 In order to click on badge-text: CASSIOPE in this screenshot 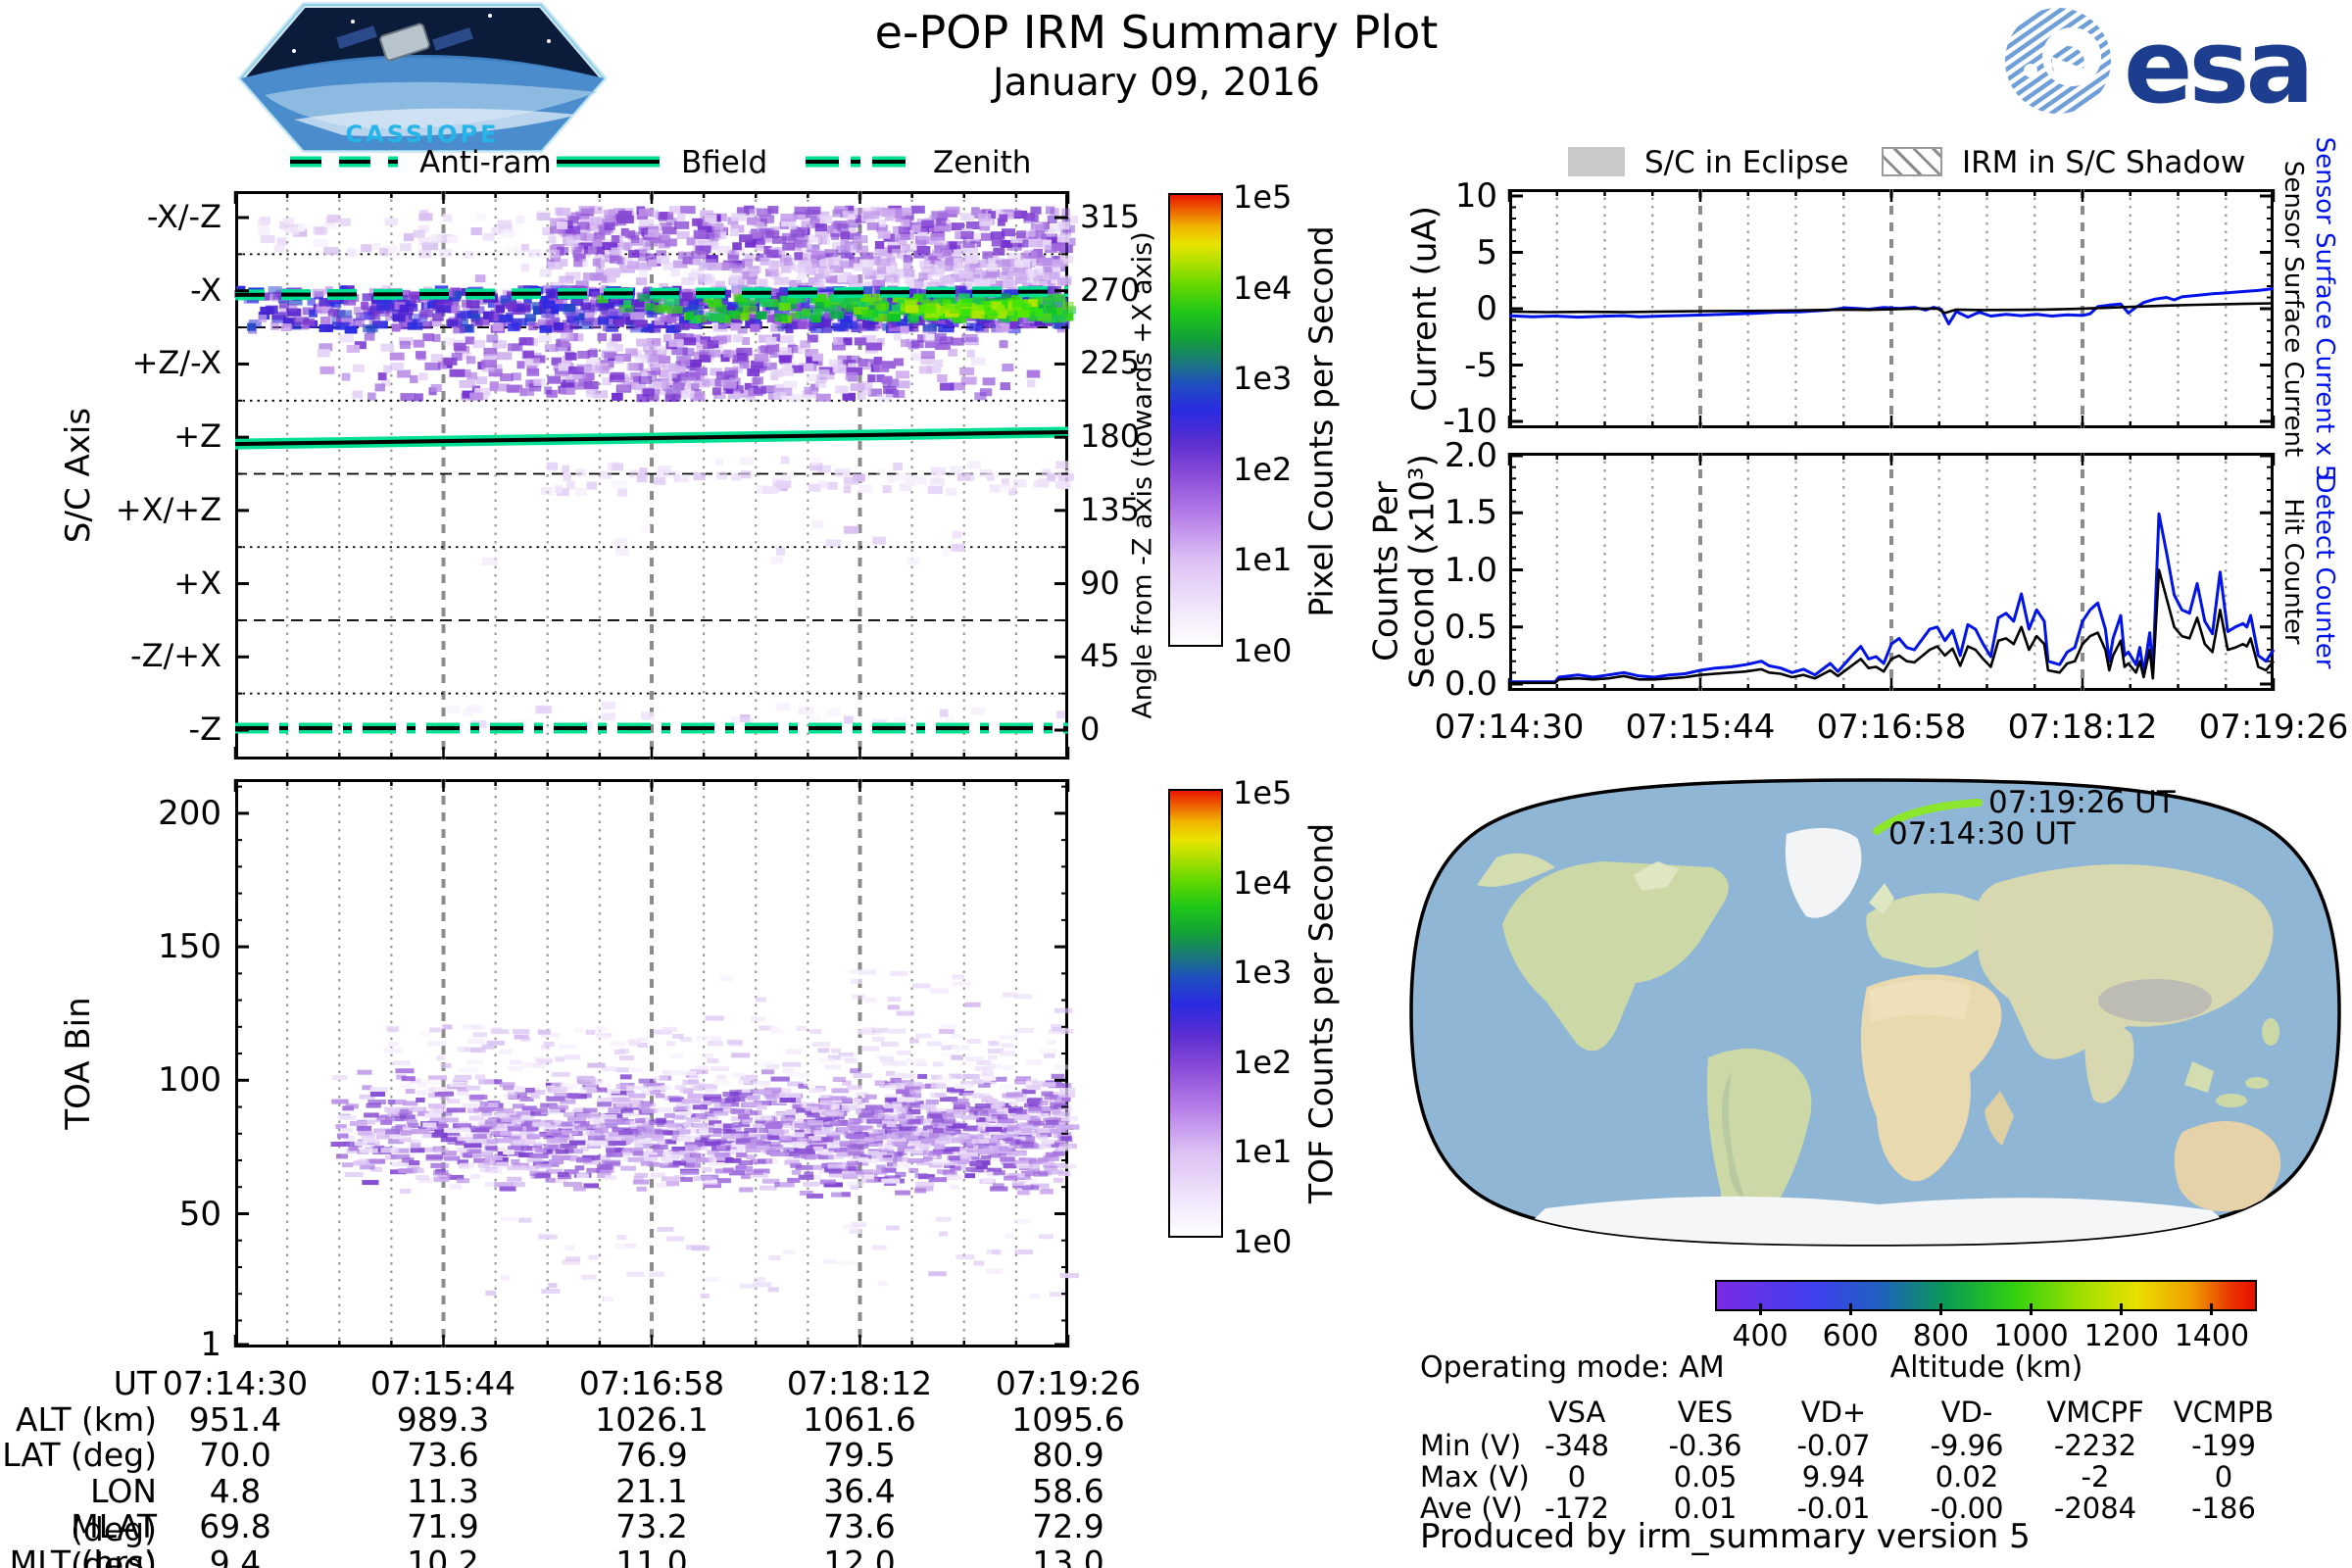, I will do `click(423, 134)`.